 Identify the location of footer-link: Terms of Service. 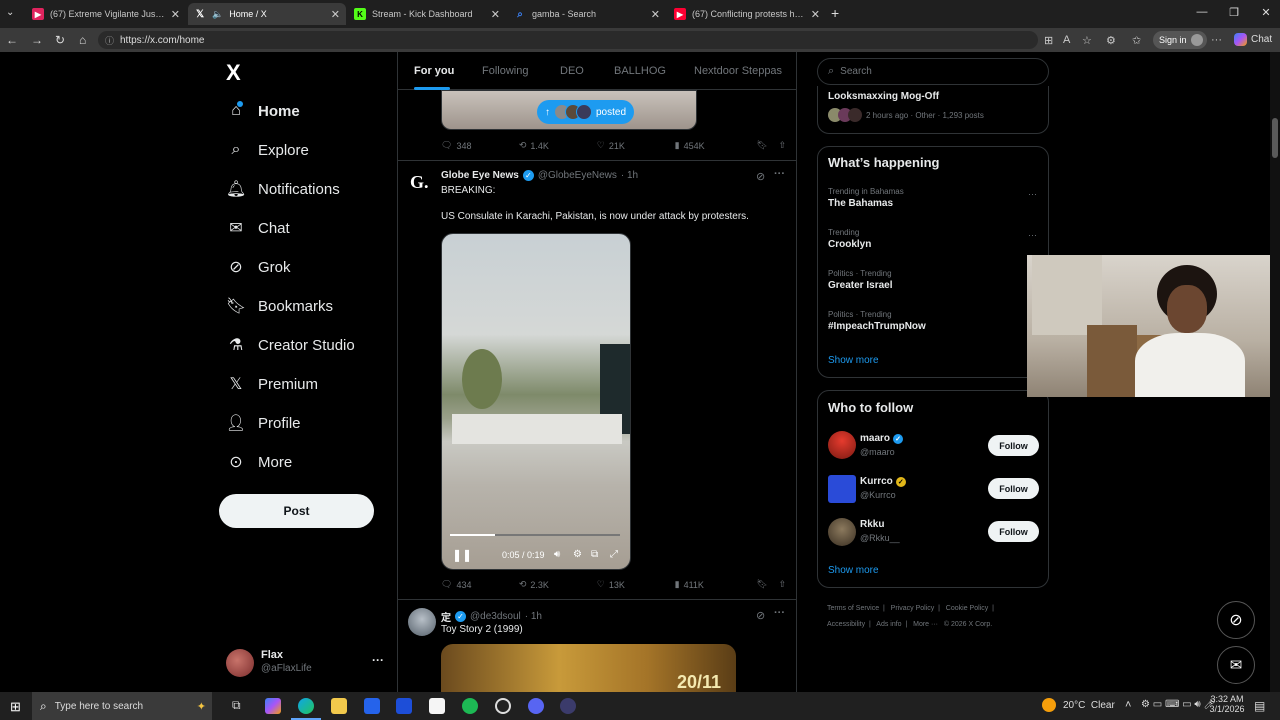
(853, 608).